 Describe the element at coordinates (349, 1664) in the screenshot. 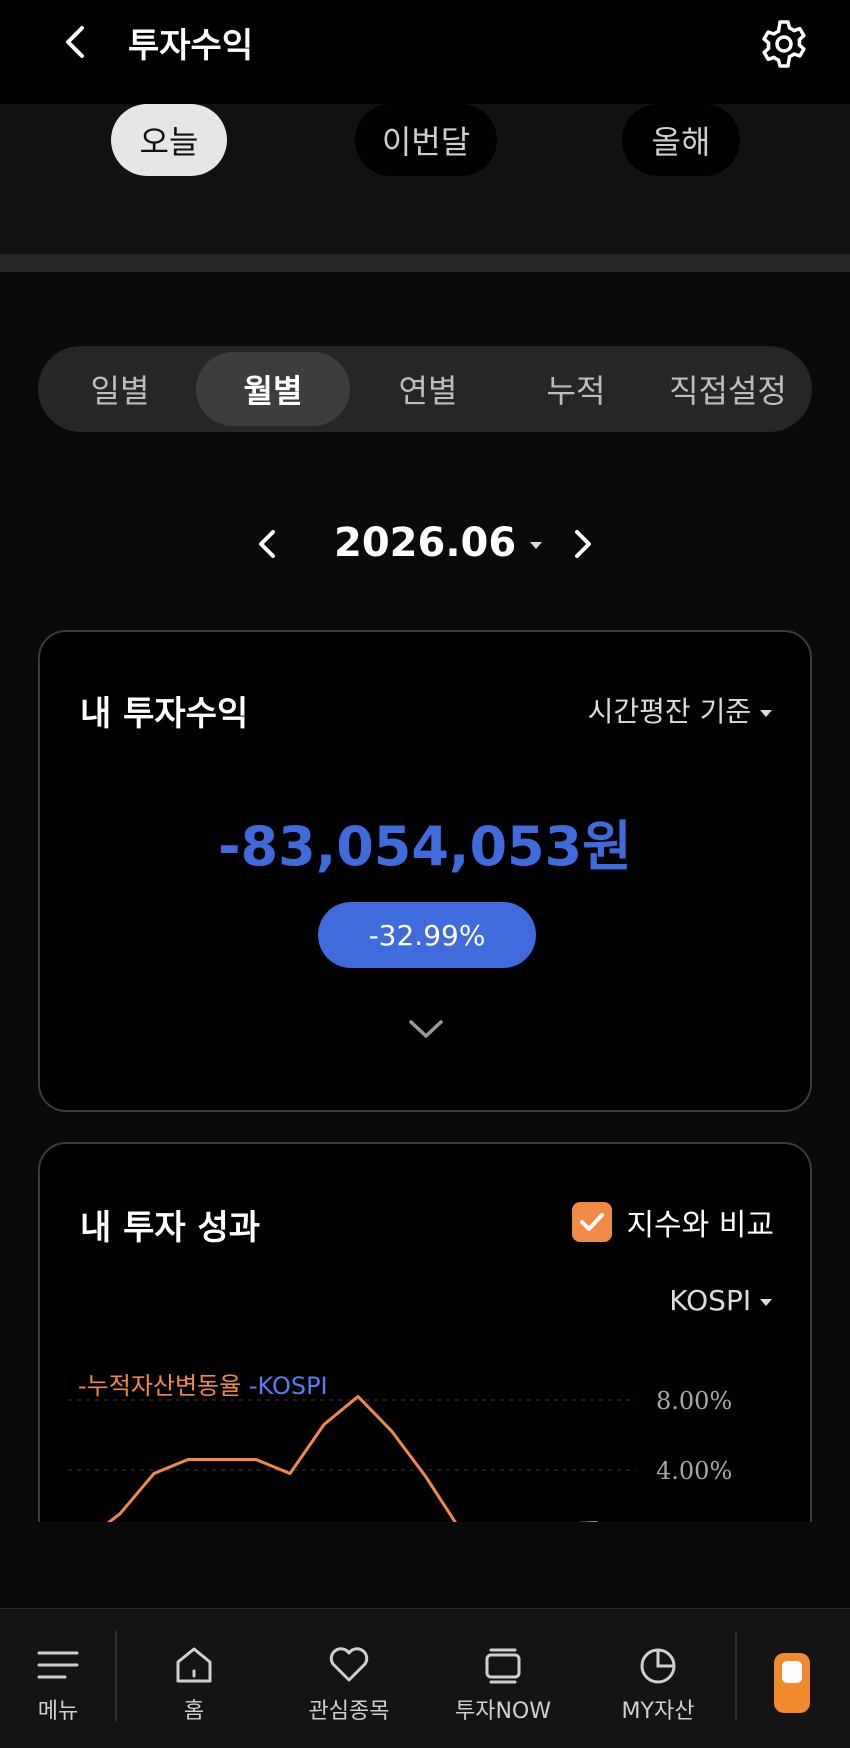

I see `heart-icon` at that location.